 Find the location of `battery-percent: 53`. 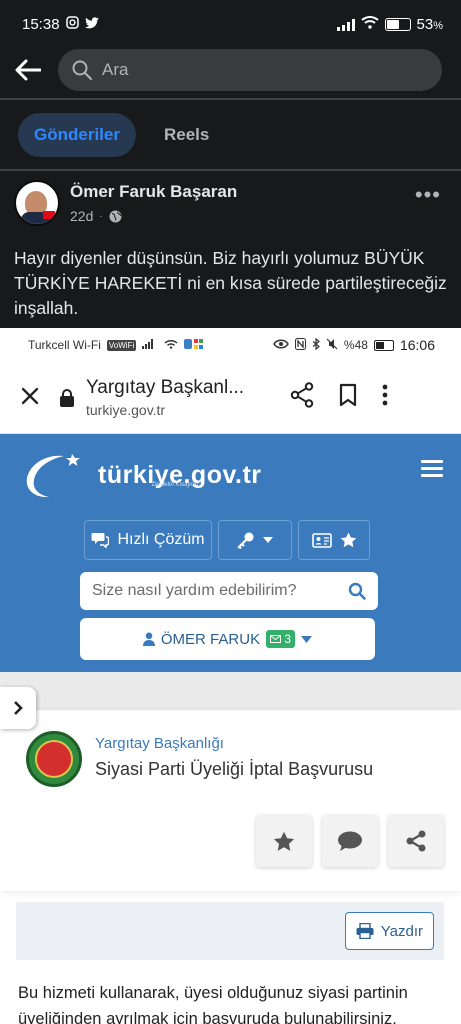

battery-percent: 53 is located at coordinates (425, 24).